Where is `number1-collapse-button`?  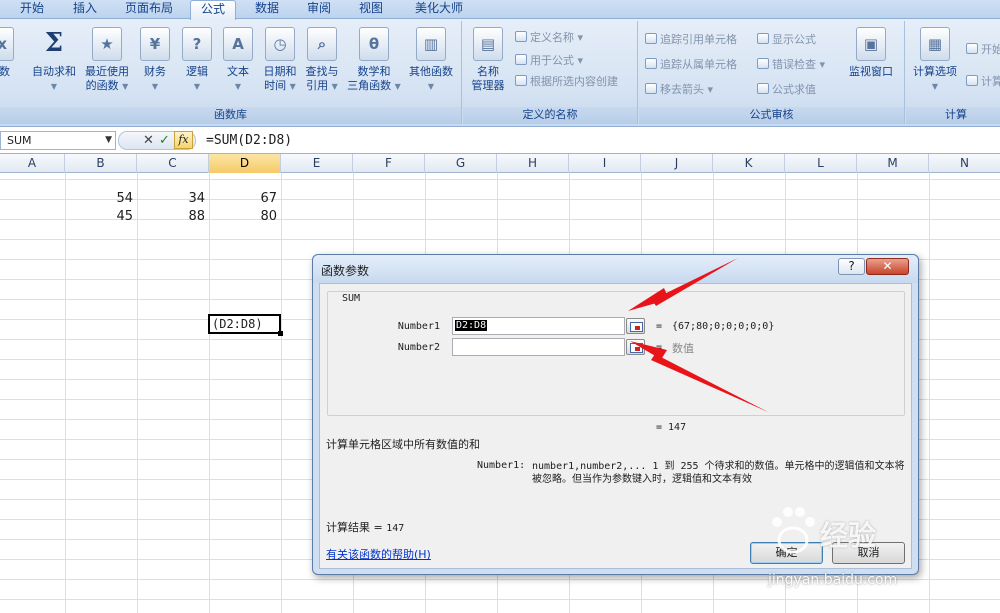
number1-collapse-button is located at coordinates (635, 326).